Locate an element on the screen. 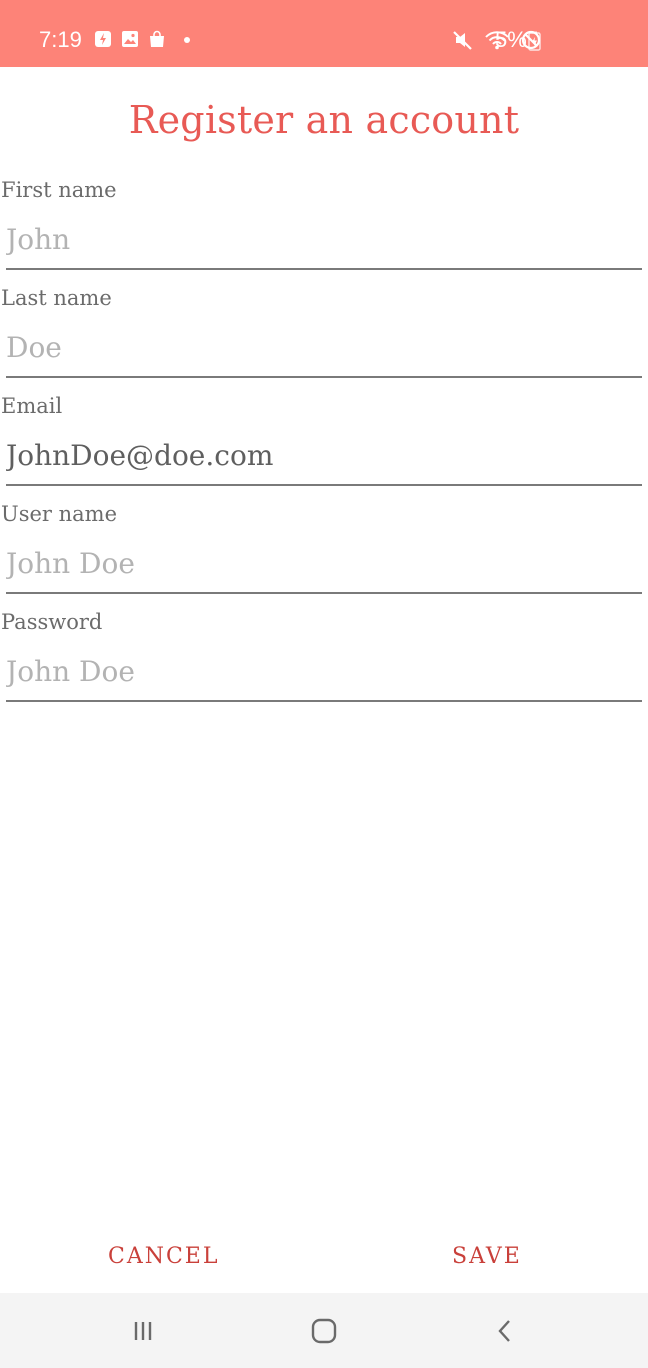 This screenshot has width=648, height=1368. battery-percentage: 5% is located at coordinates (511, 39).